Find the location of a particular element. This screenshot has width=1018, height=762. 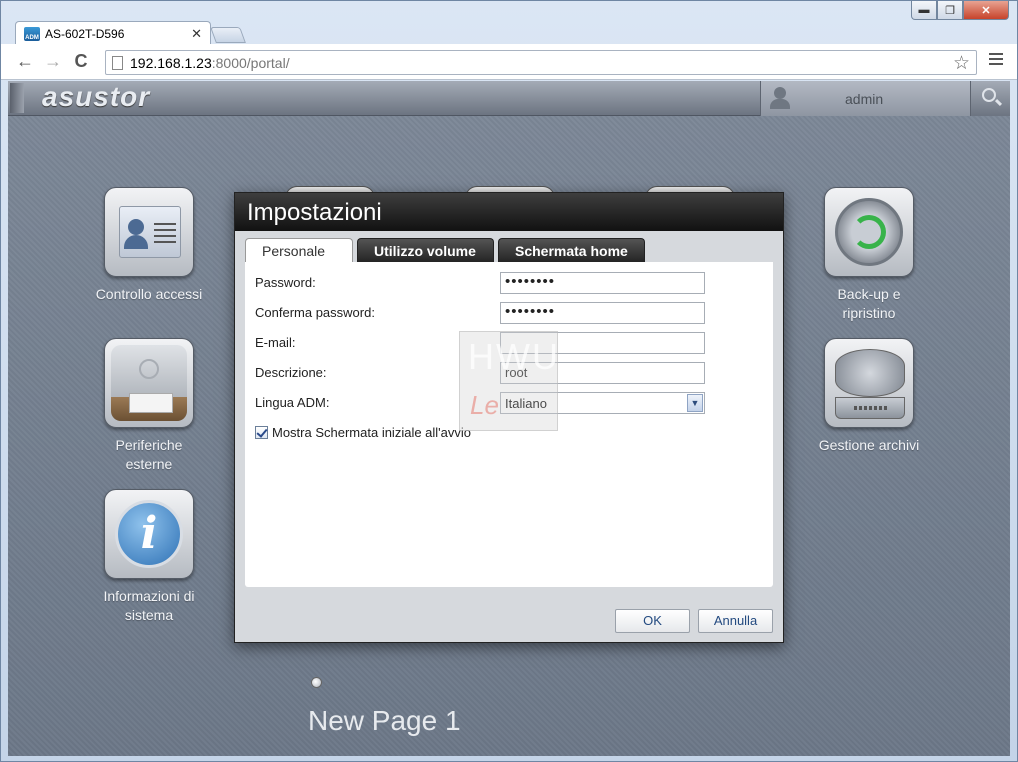

ok-button: OK is located at coordinates (652, 621).